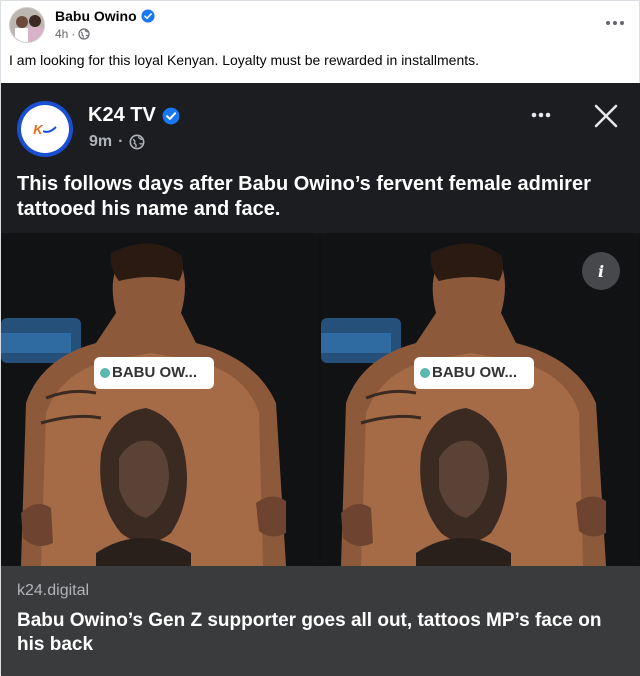 The width and height of the screenshot is (640, 676). I want to click on info-button: i, so click(601, 271).